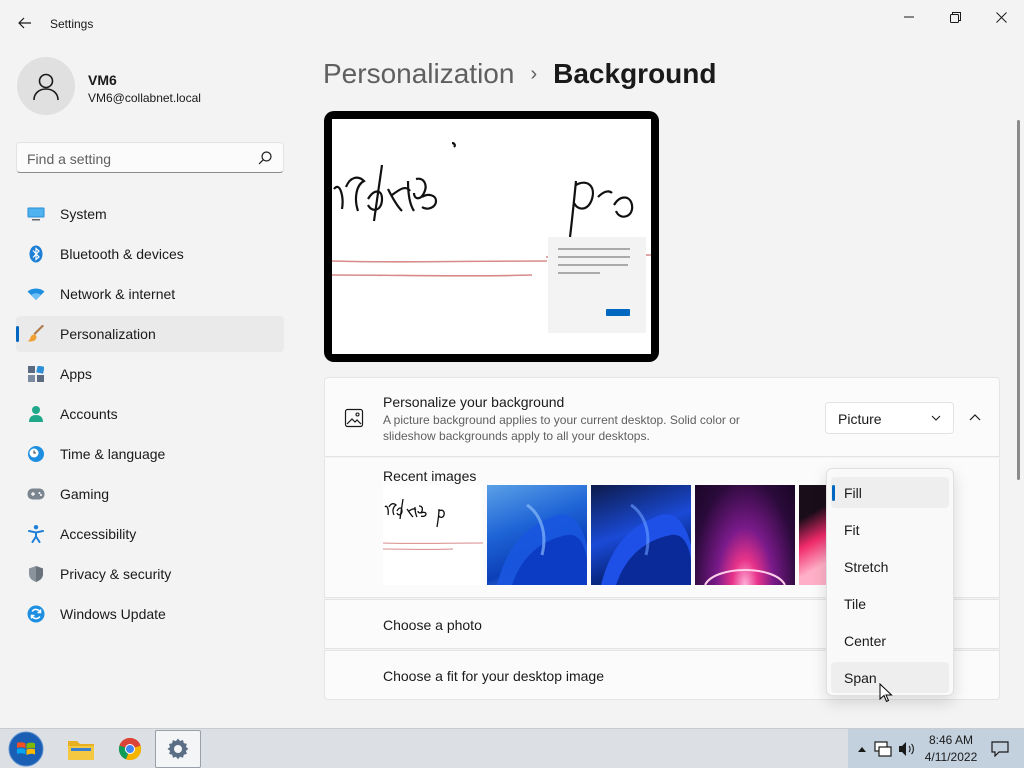  I want to click on update-icon, so click(36, 614).